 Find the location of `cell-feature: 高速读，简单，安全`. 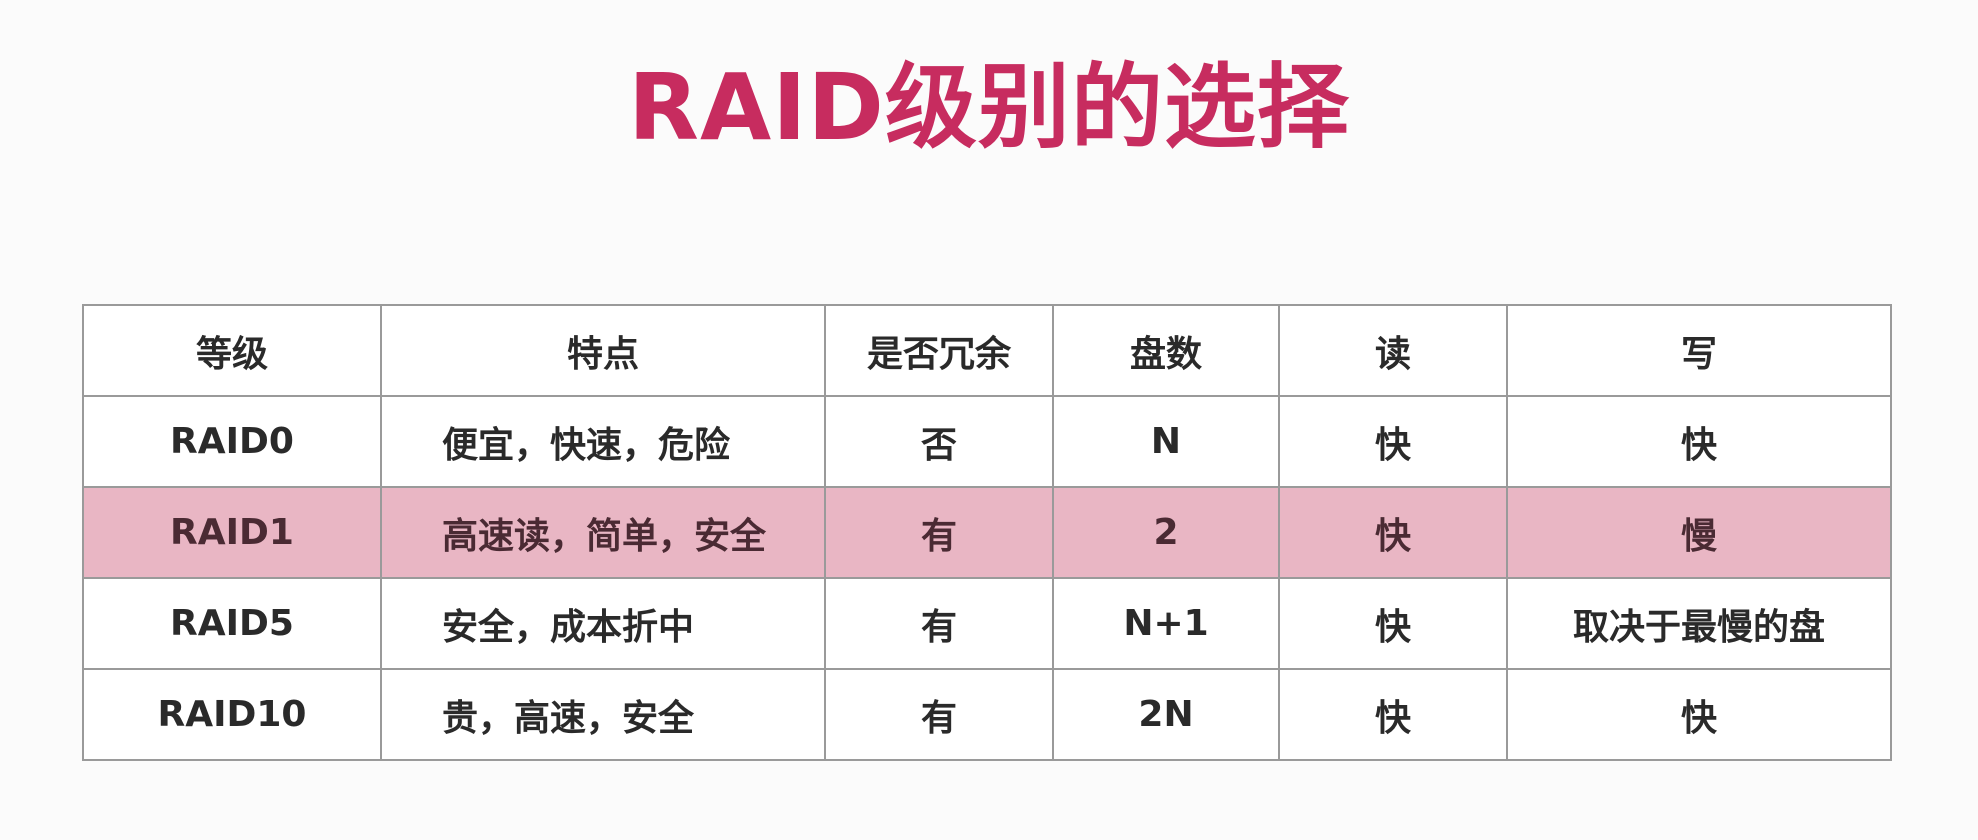

cell-feature: 高速读，简单，安全 is located at coordinates (603, 532).